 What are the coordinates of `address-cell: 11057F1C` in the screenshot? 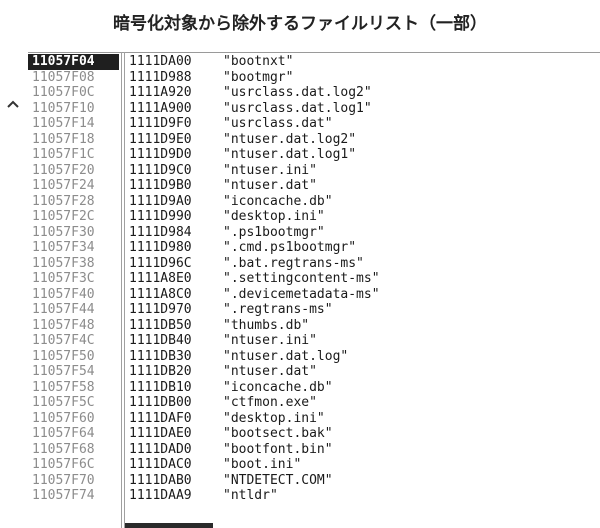 It's located at (63, 154).